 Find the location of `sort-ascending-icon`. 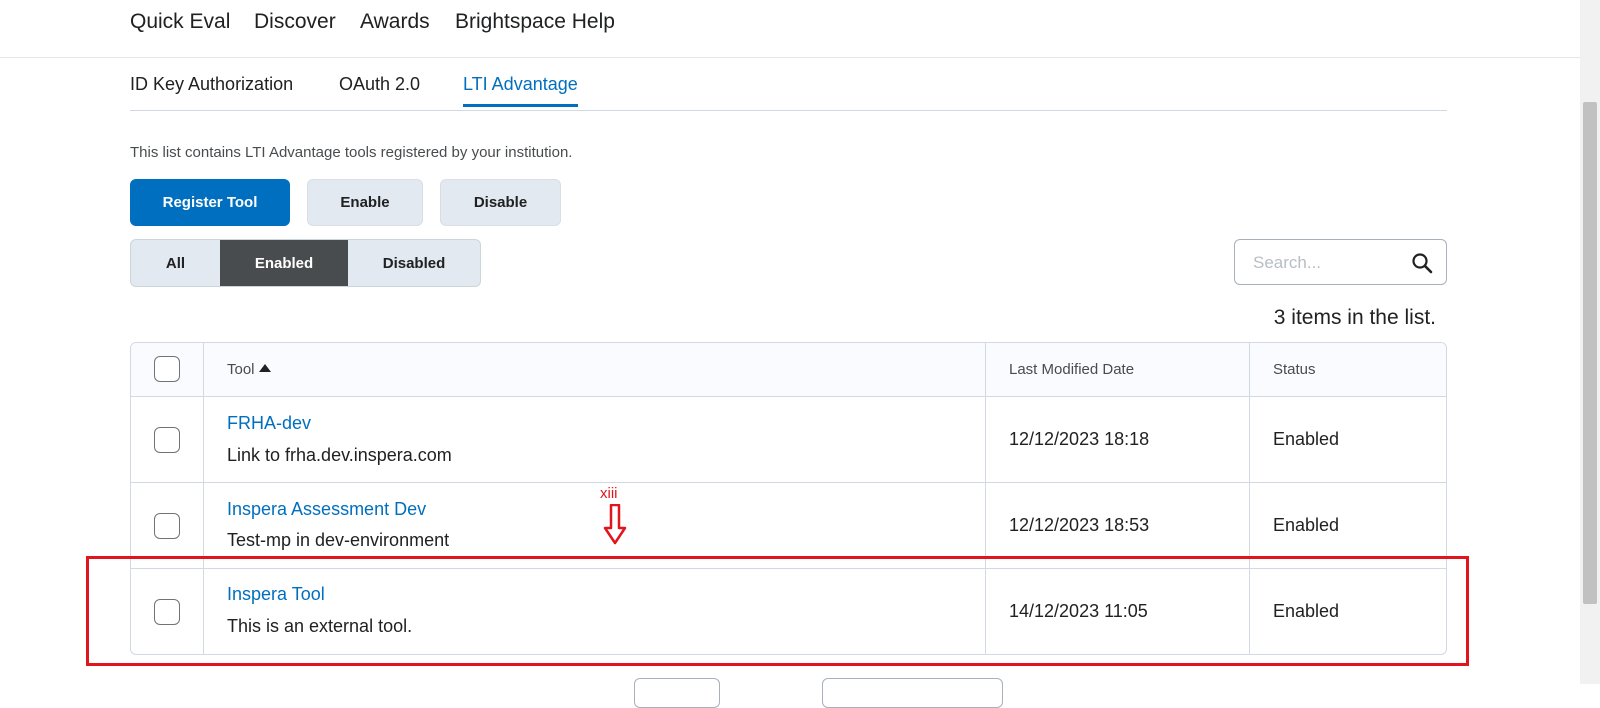

sort-ascending-icon is located at coordinates (264, 368).